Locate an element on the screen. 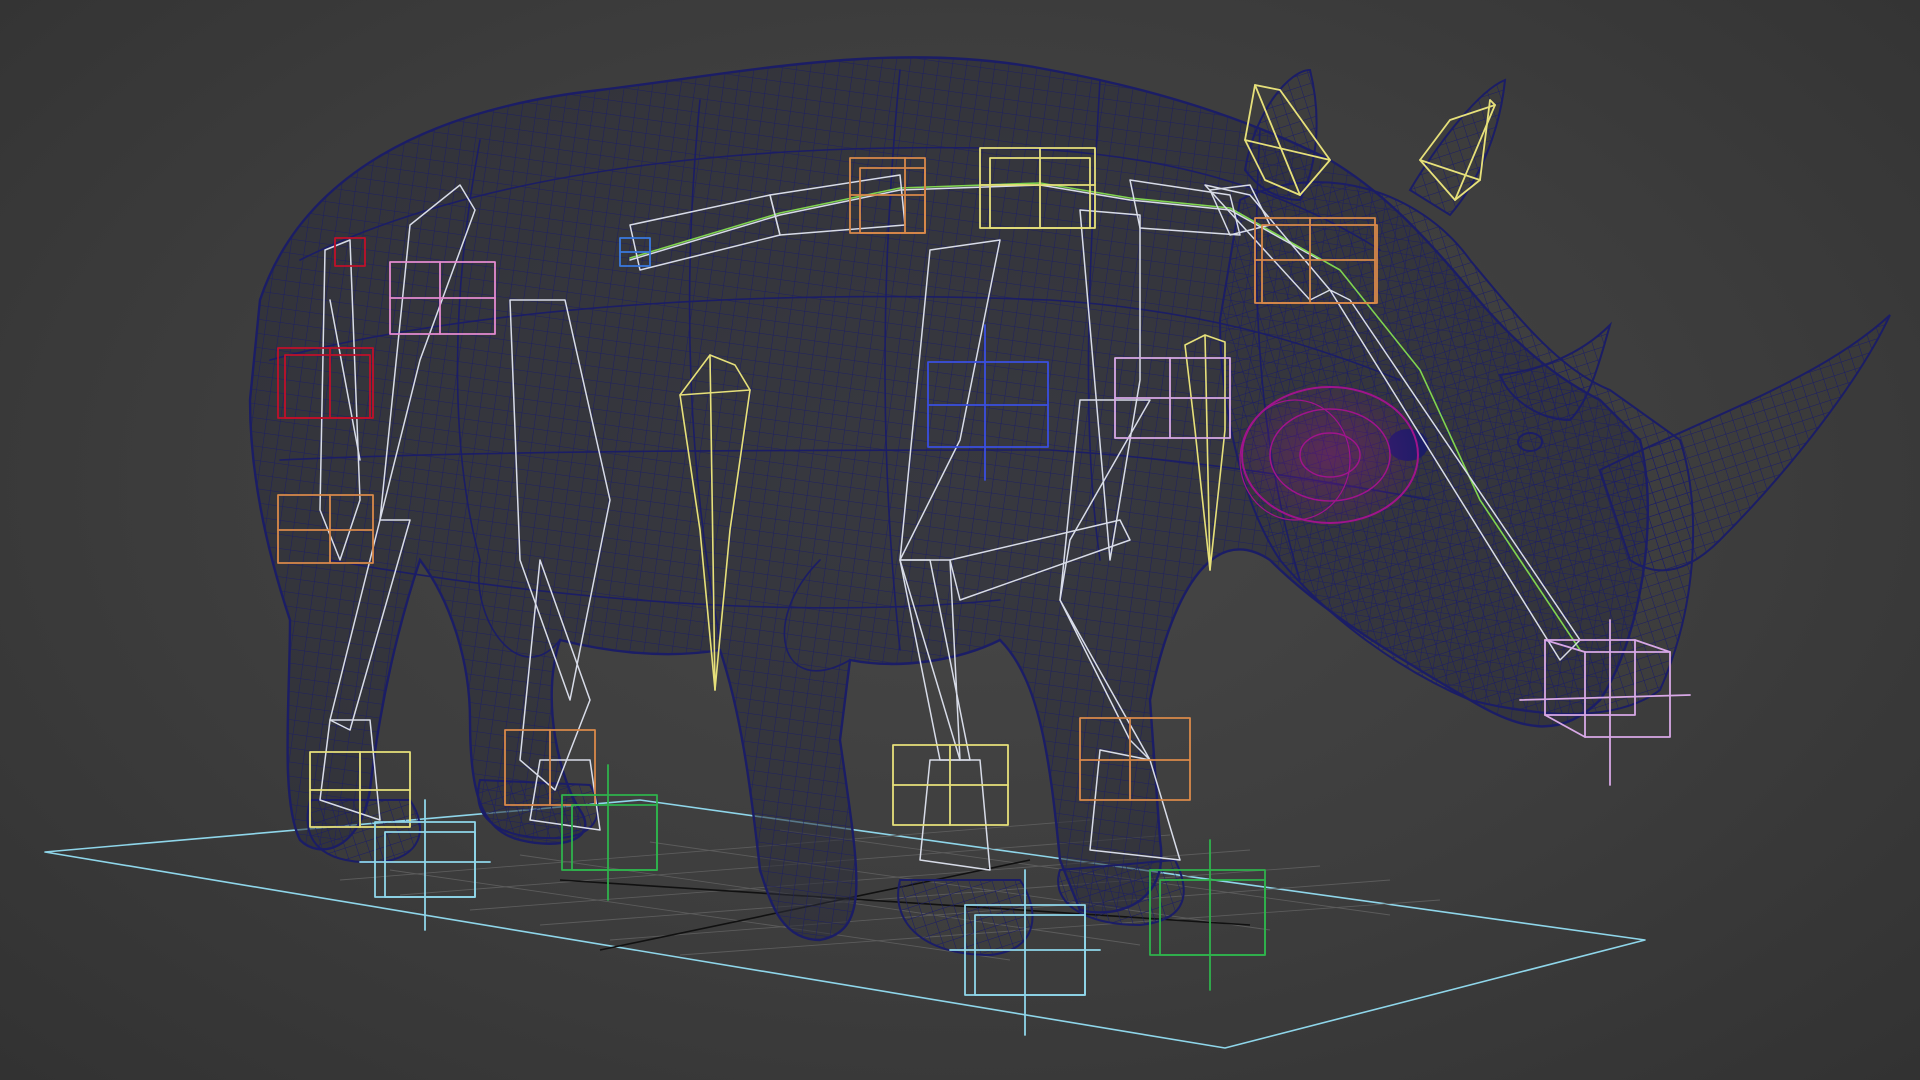  foot-rear-right-mesh is located at coordinates (538, 809).